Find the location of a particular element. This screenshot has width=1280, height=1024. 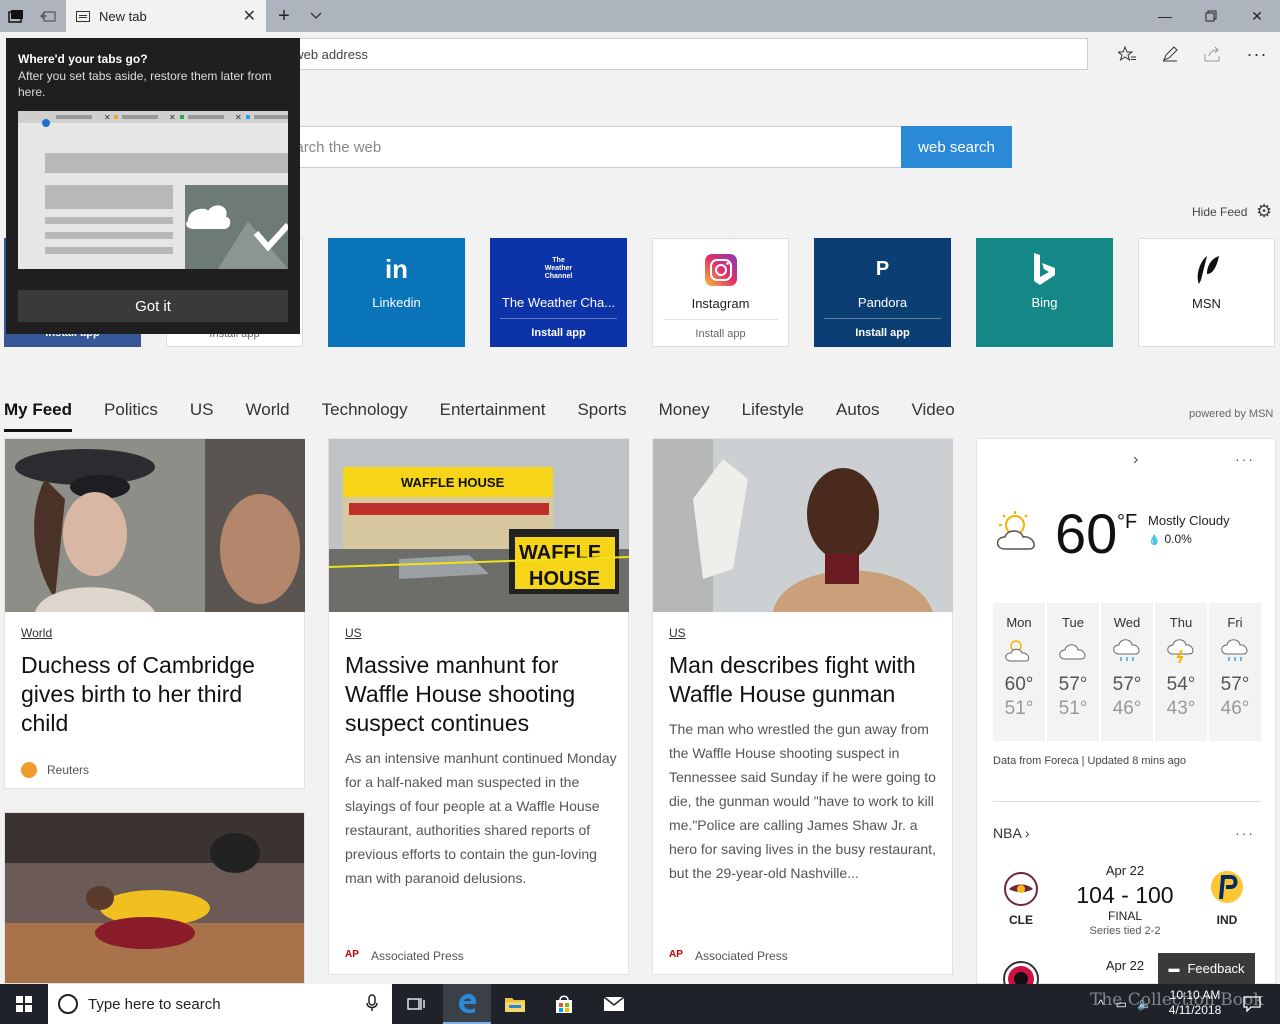

news-source: AP Associated Press is located at coordinates (404, 956).